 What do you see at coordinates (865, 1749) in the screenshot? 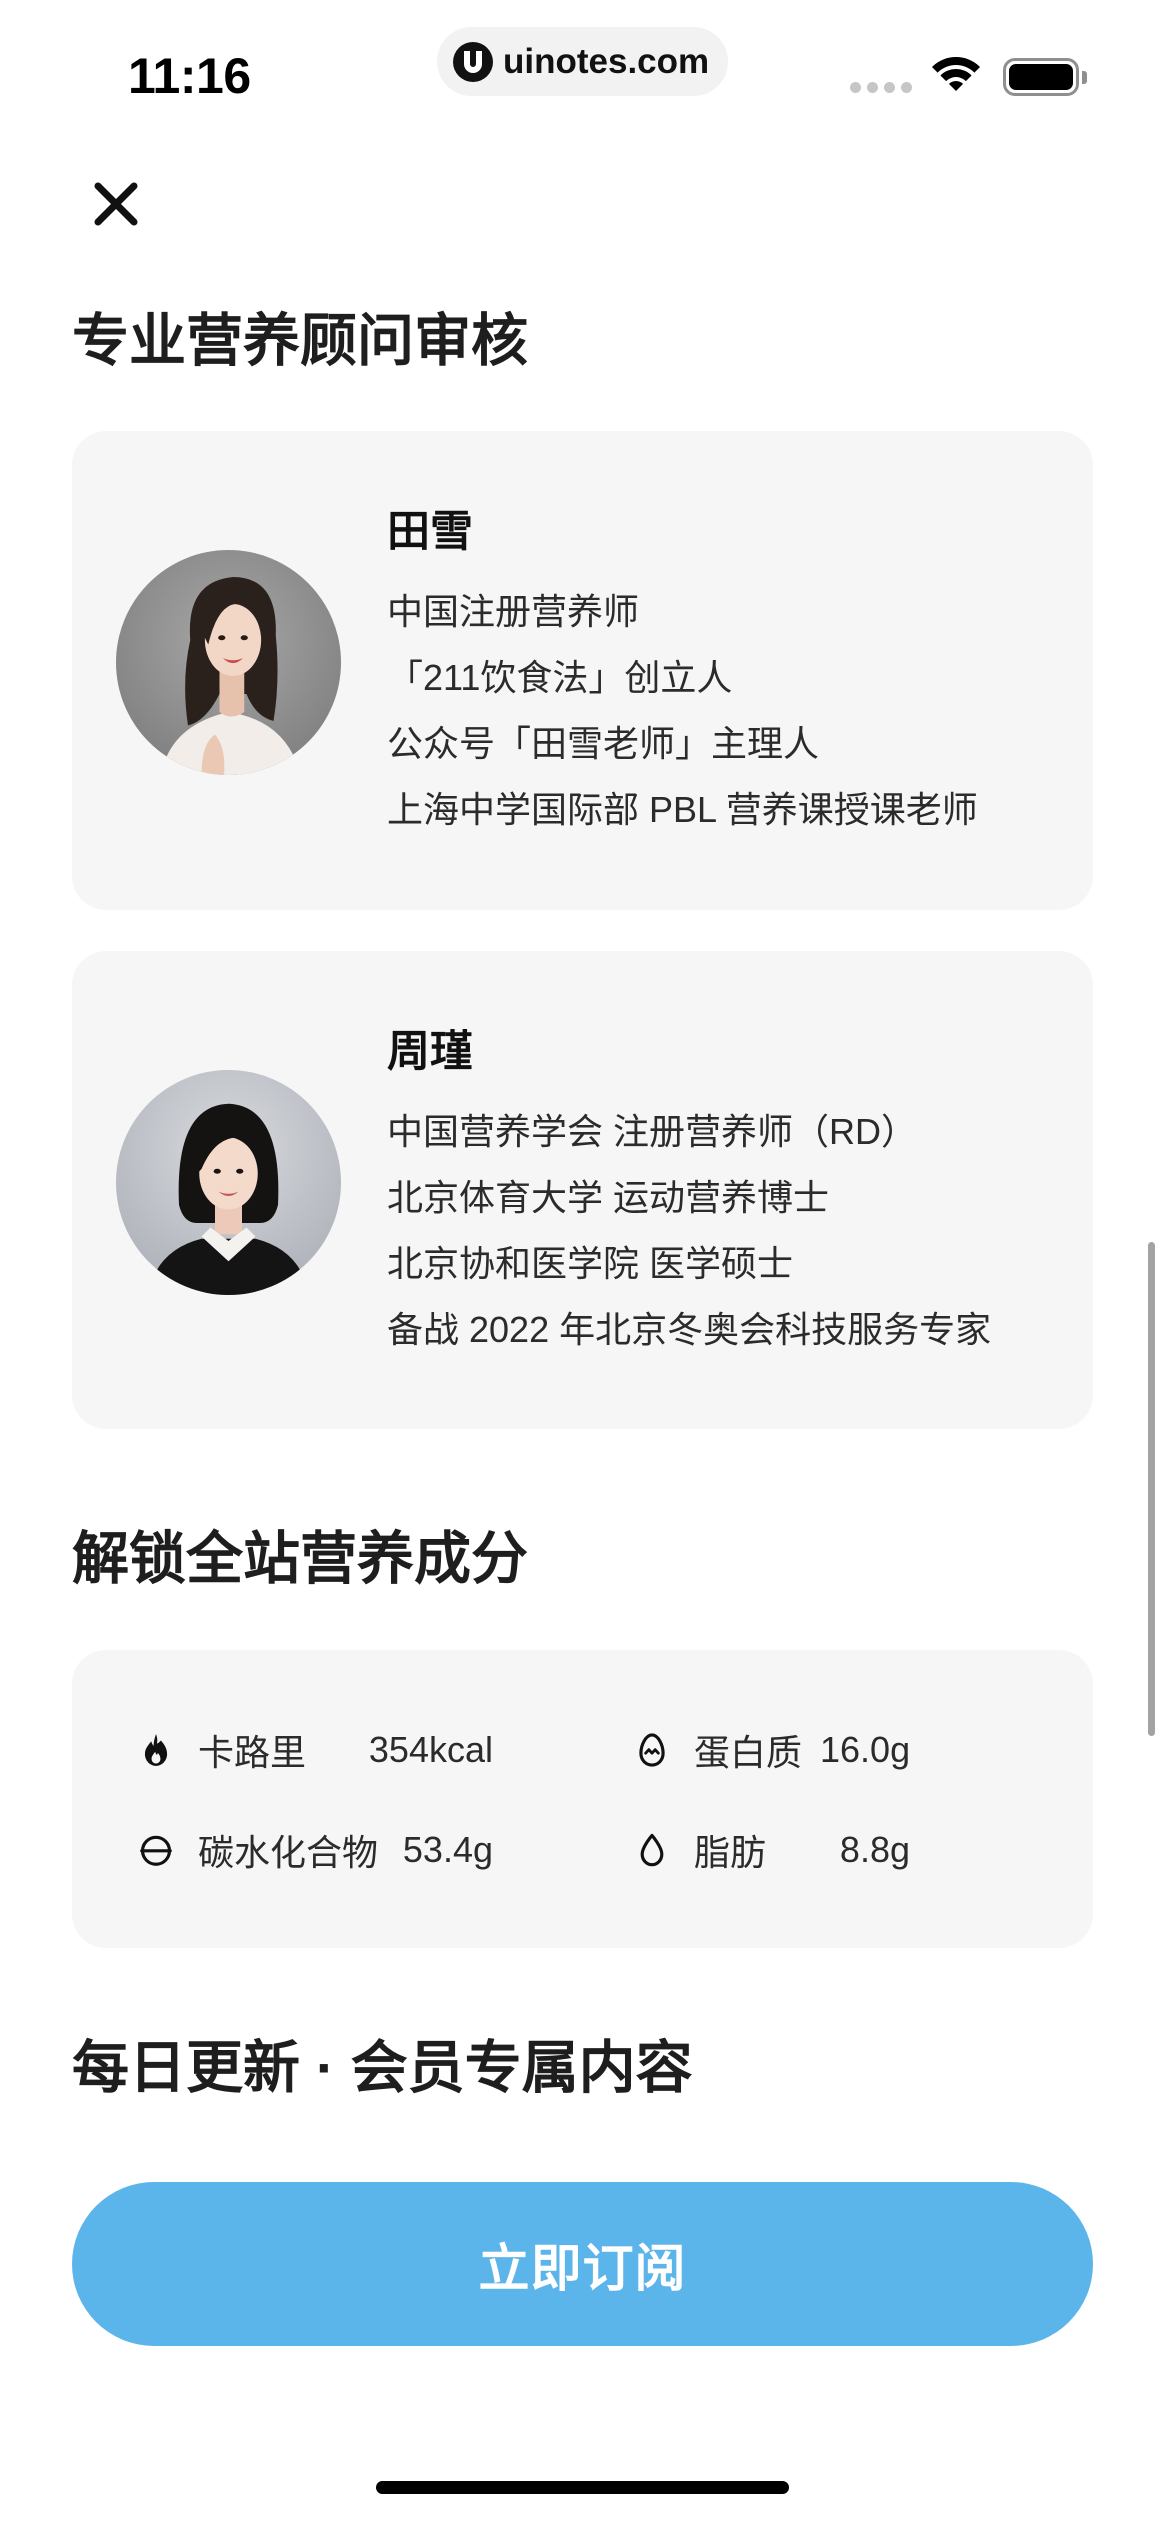
I see `nutrient-value: 16.0g` at bounding box center [865, 1749].